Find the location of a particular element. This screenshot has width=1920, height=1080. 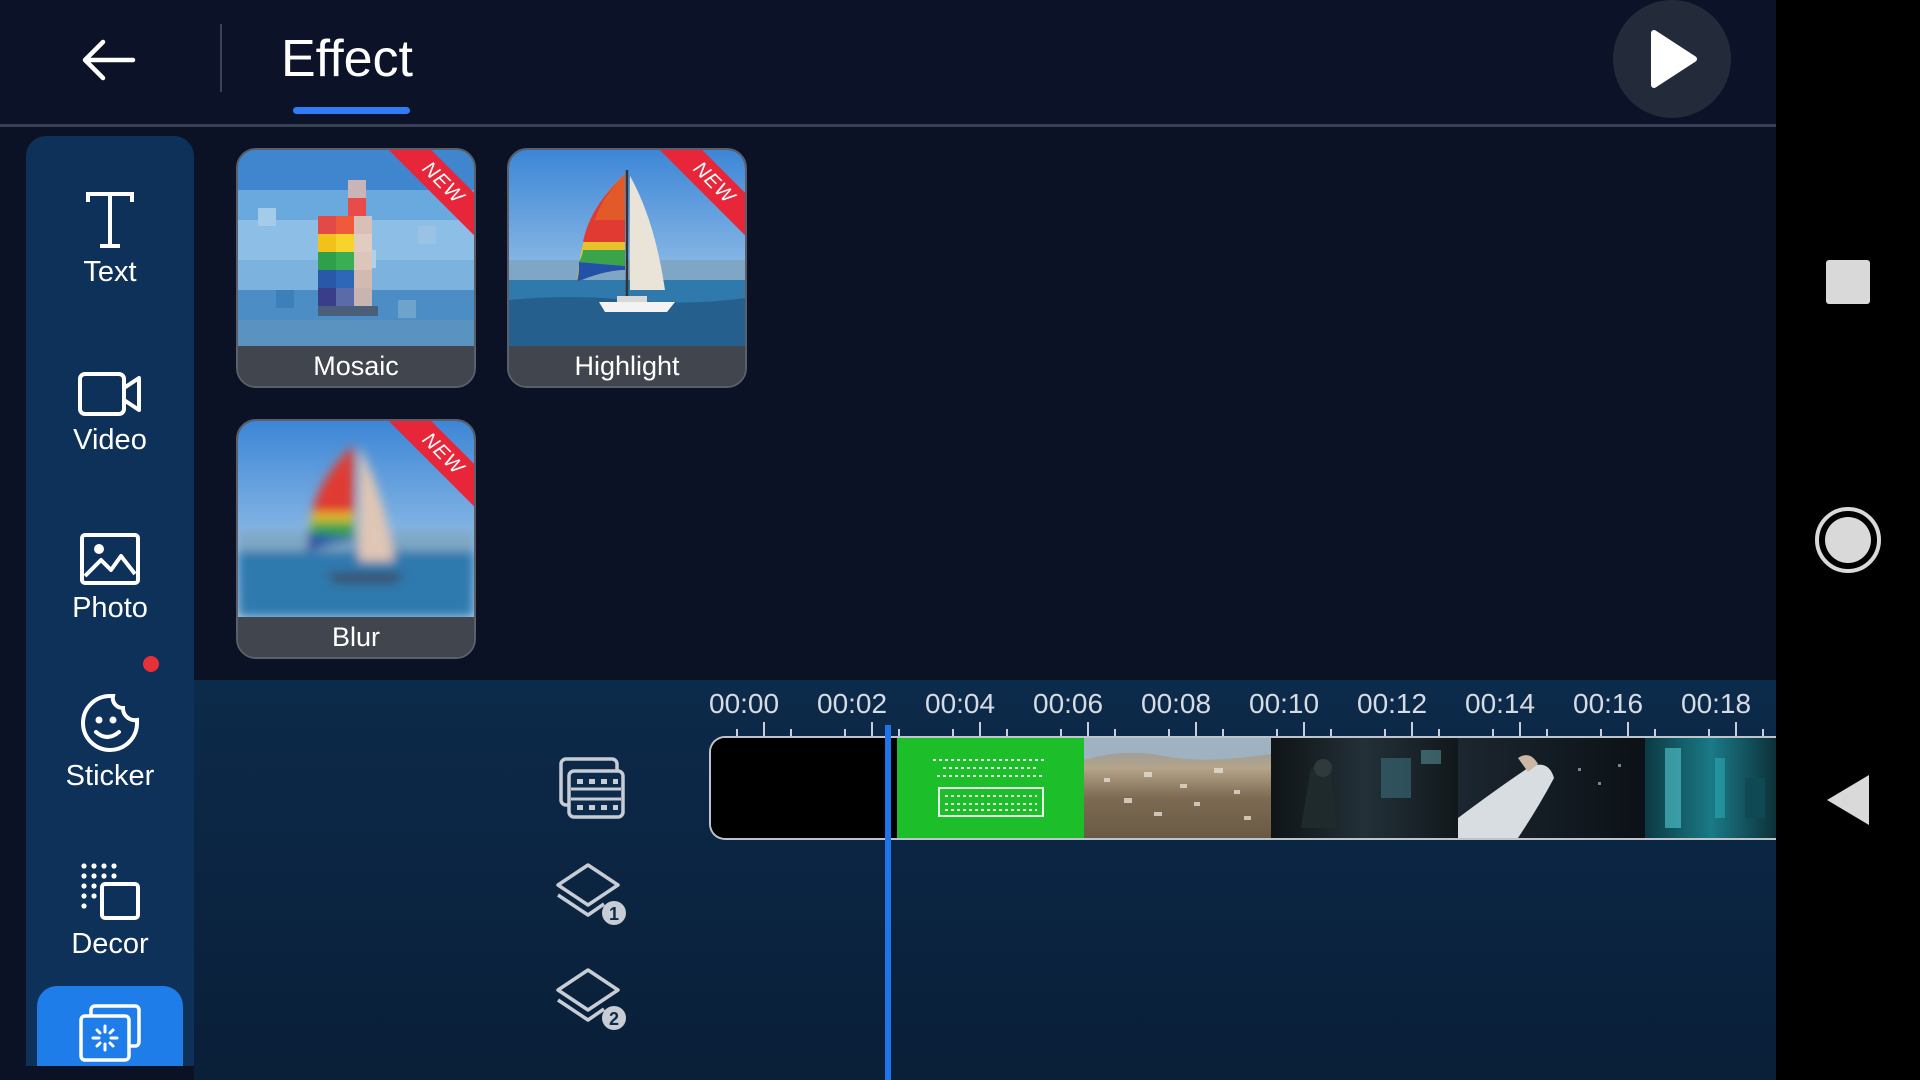

effect-card-blur: NEW Blur is located at coordinates (356, 539).